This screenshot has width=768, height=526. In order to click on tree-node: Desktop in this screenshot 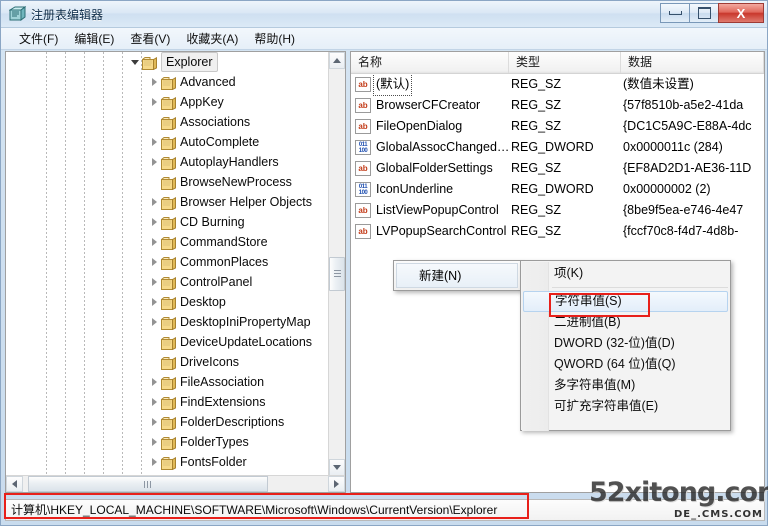, I will do `click(167, 302)`.